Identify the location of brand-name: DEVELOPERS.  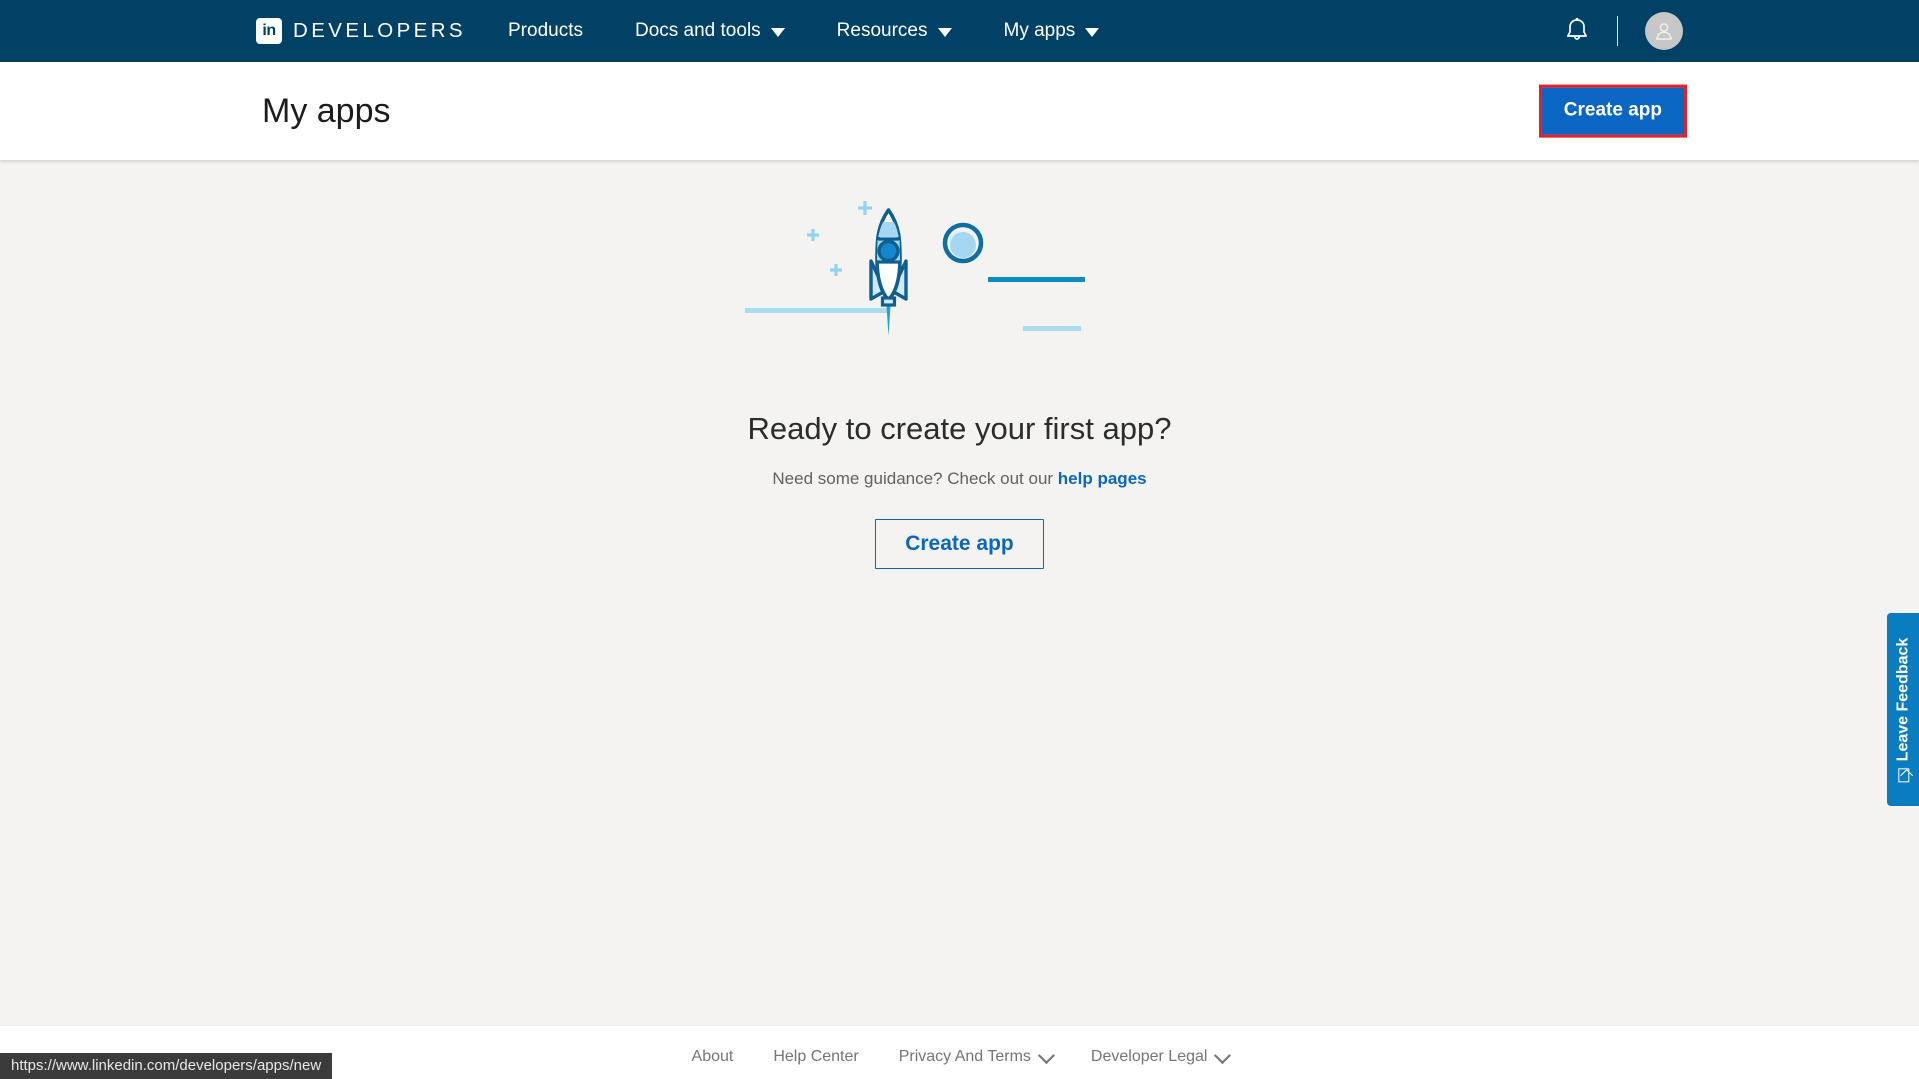
(379, 30).